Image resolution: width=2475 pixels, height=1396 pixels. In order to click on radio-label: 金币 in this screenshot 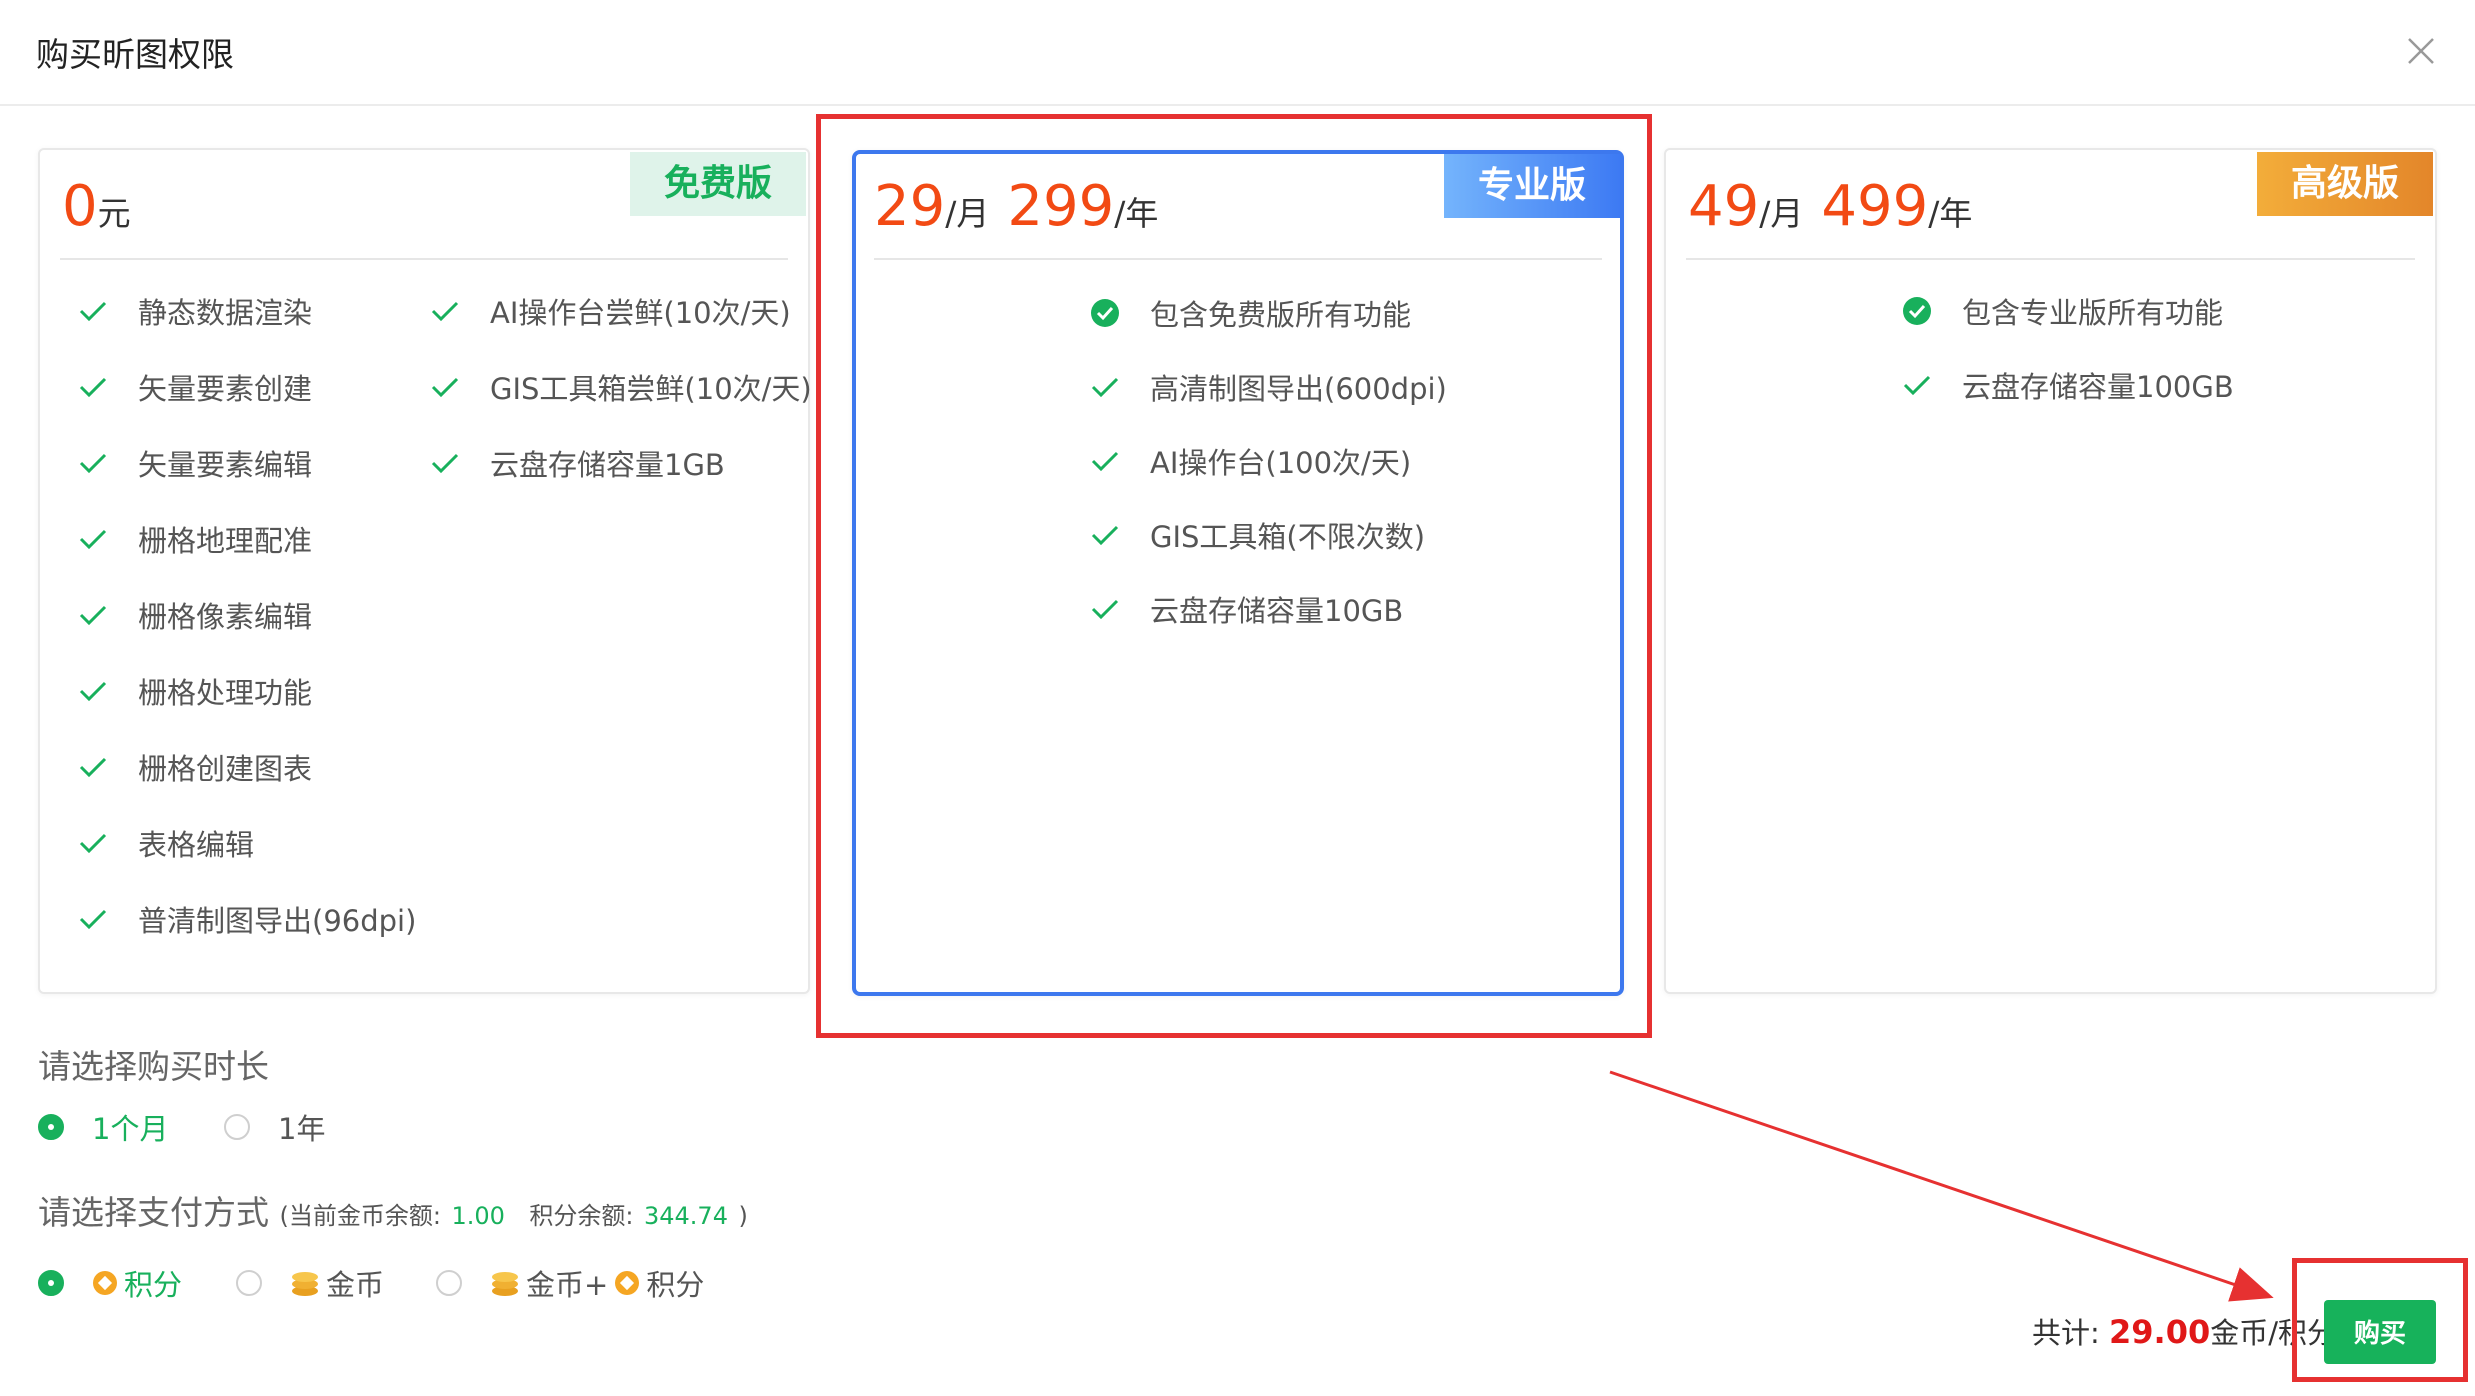, I will do `click(355, 1285)`.